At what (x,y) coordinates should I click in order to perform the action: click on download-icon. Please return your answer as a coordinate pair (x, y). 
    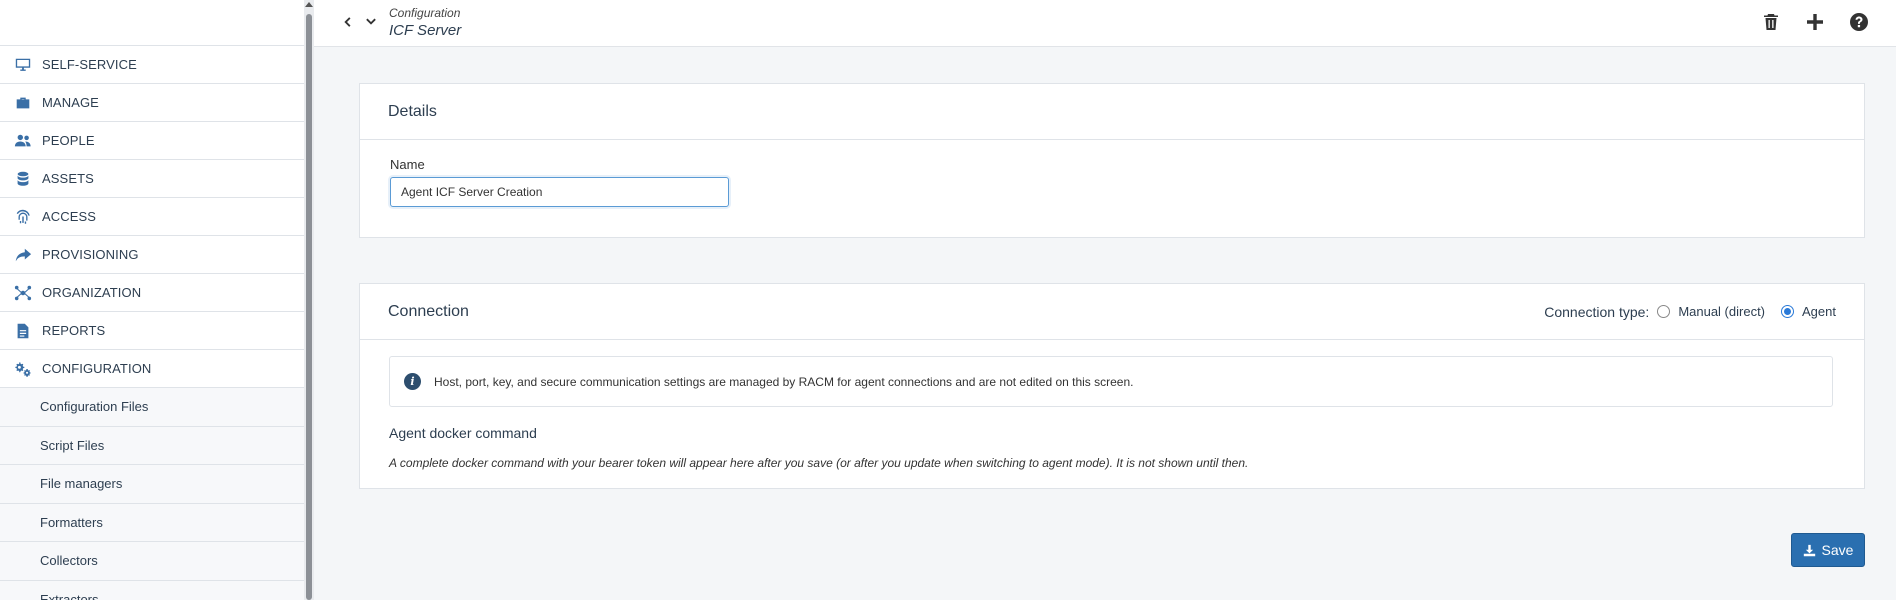
    Looking at the image, I should click on (1809, 550).